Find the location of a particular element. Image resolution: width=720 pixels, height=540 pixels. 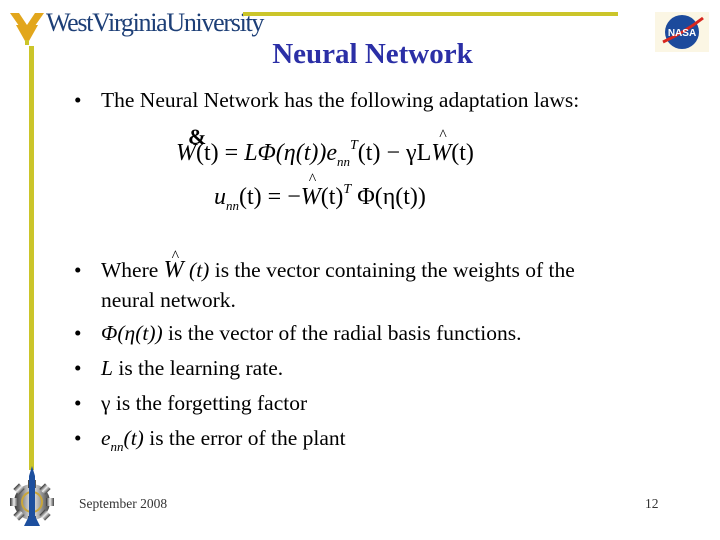

gear-rocket-emblem-icon is located at coordinates (32, 496).